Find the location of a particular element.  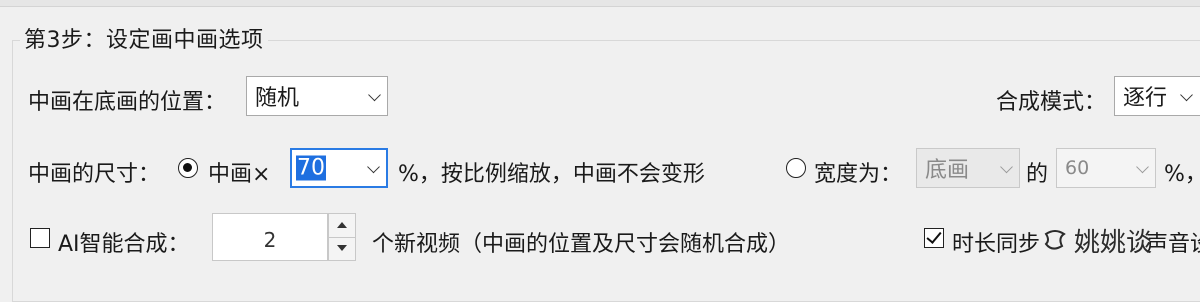

ai-compose-checkbox is located at coordinates (40, 238).